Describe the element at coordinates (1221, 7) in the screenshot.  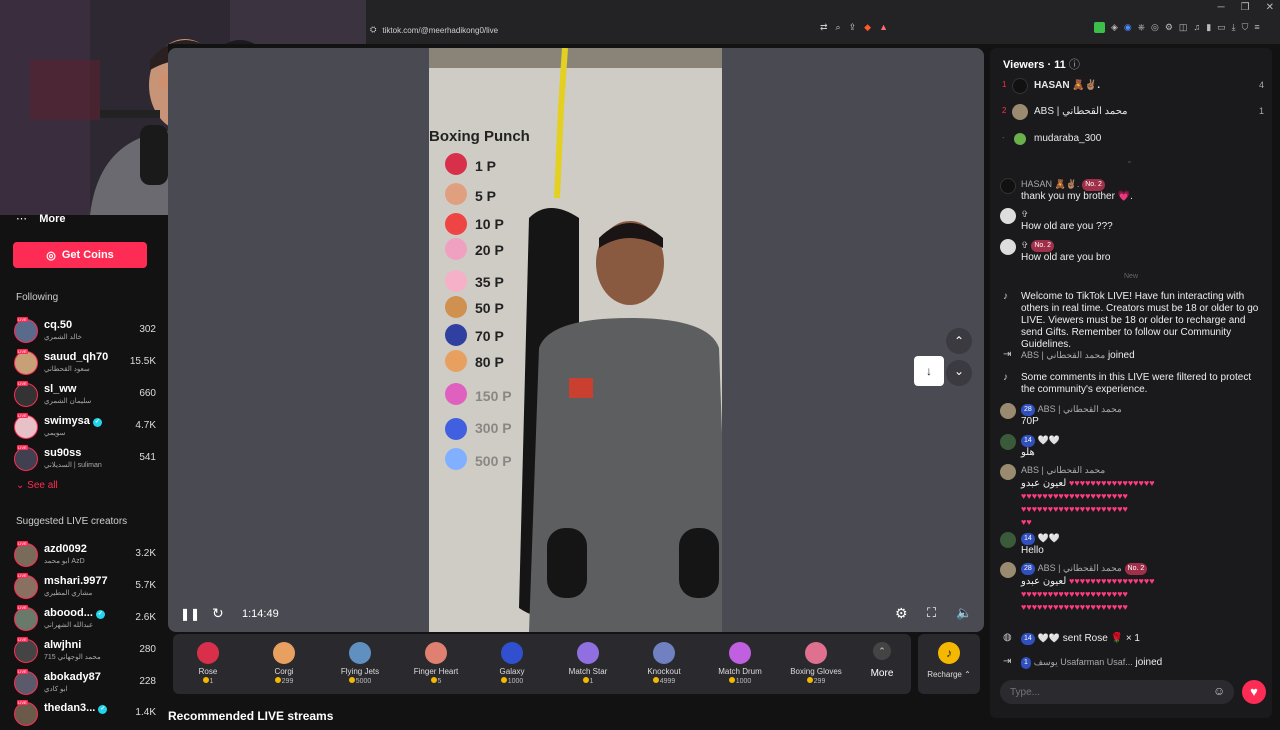
I see `minimize-button: ─` at that location.